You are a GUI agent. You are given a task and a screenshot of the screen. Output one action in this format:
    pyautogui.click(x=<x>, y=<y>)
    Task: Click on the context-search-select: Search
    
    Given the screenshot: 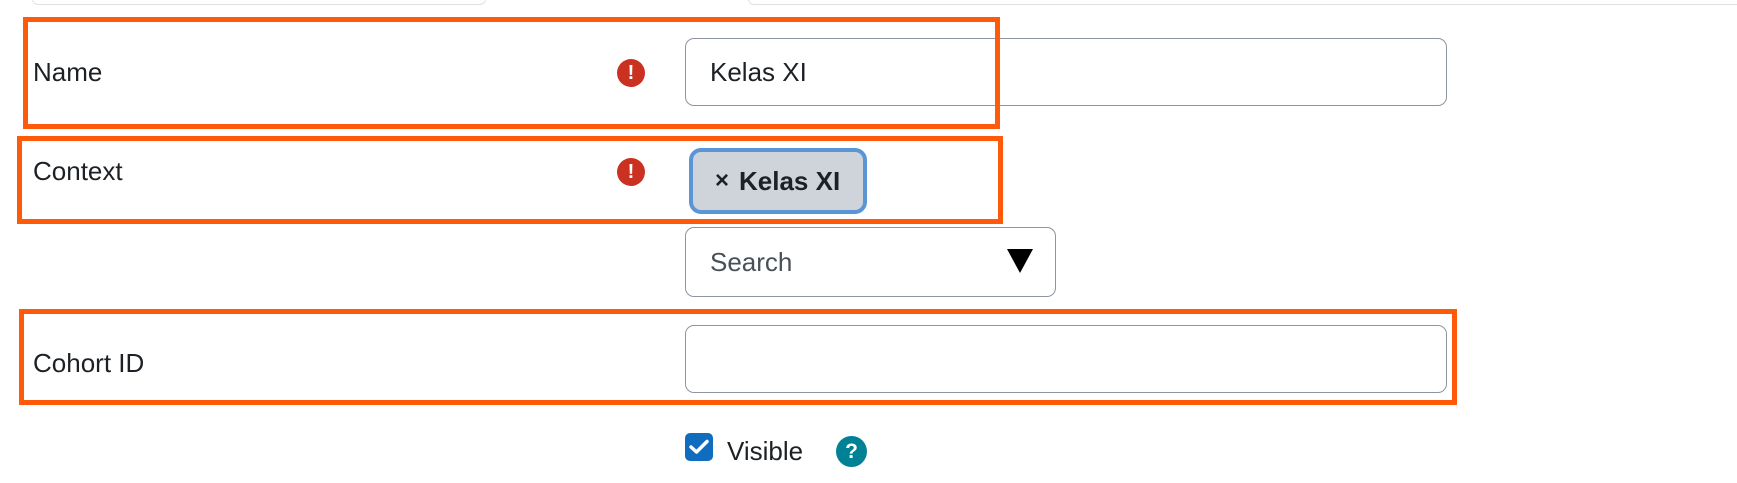 What is the action you would take?
    pyautogui.click(x=870, y=262)
    